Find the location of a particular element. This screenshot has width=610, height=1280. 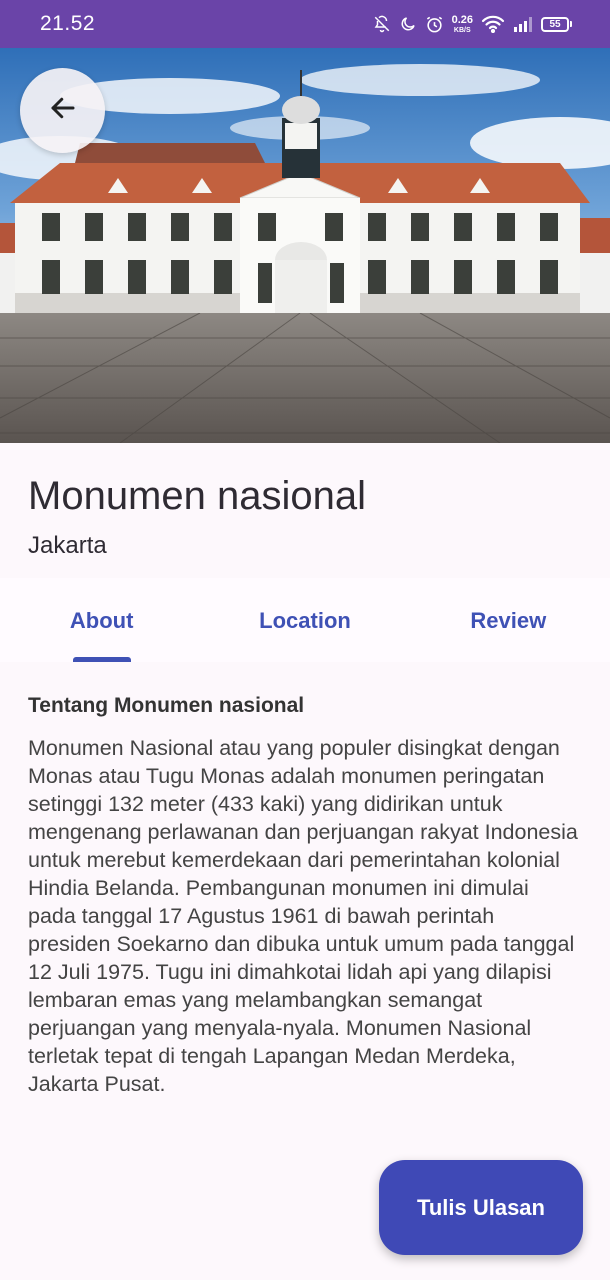

tab-bar: About Location Review is located at coordinates (305, 620).